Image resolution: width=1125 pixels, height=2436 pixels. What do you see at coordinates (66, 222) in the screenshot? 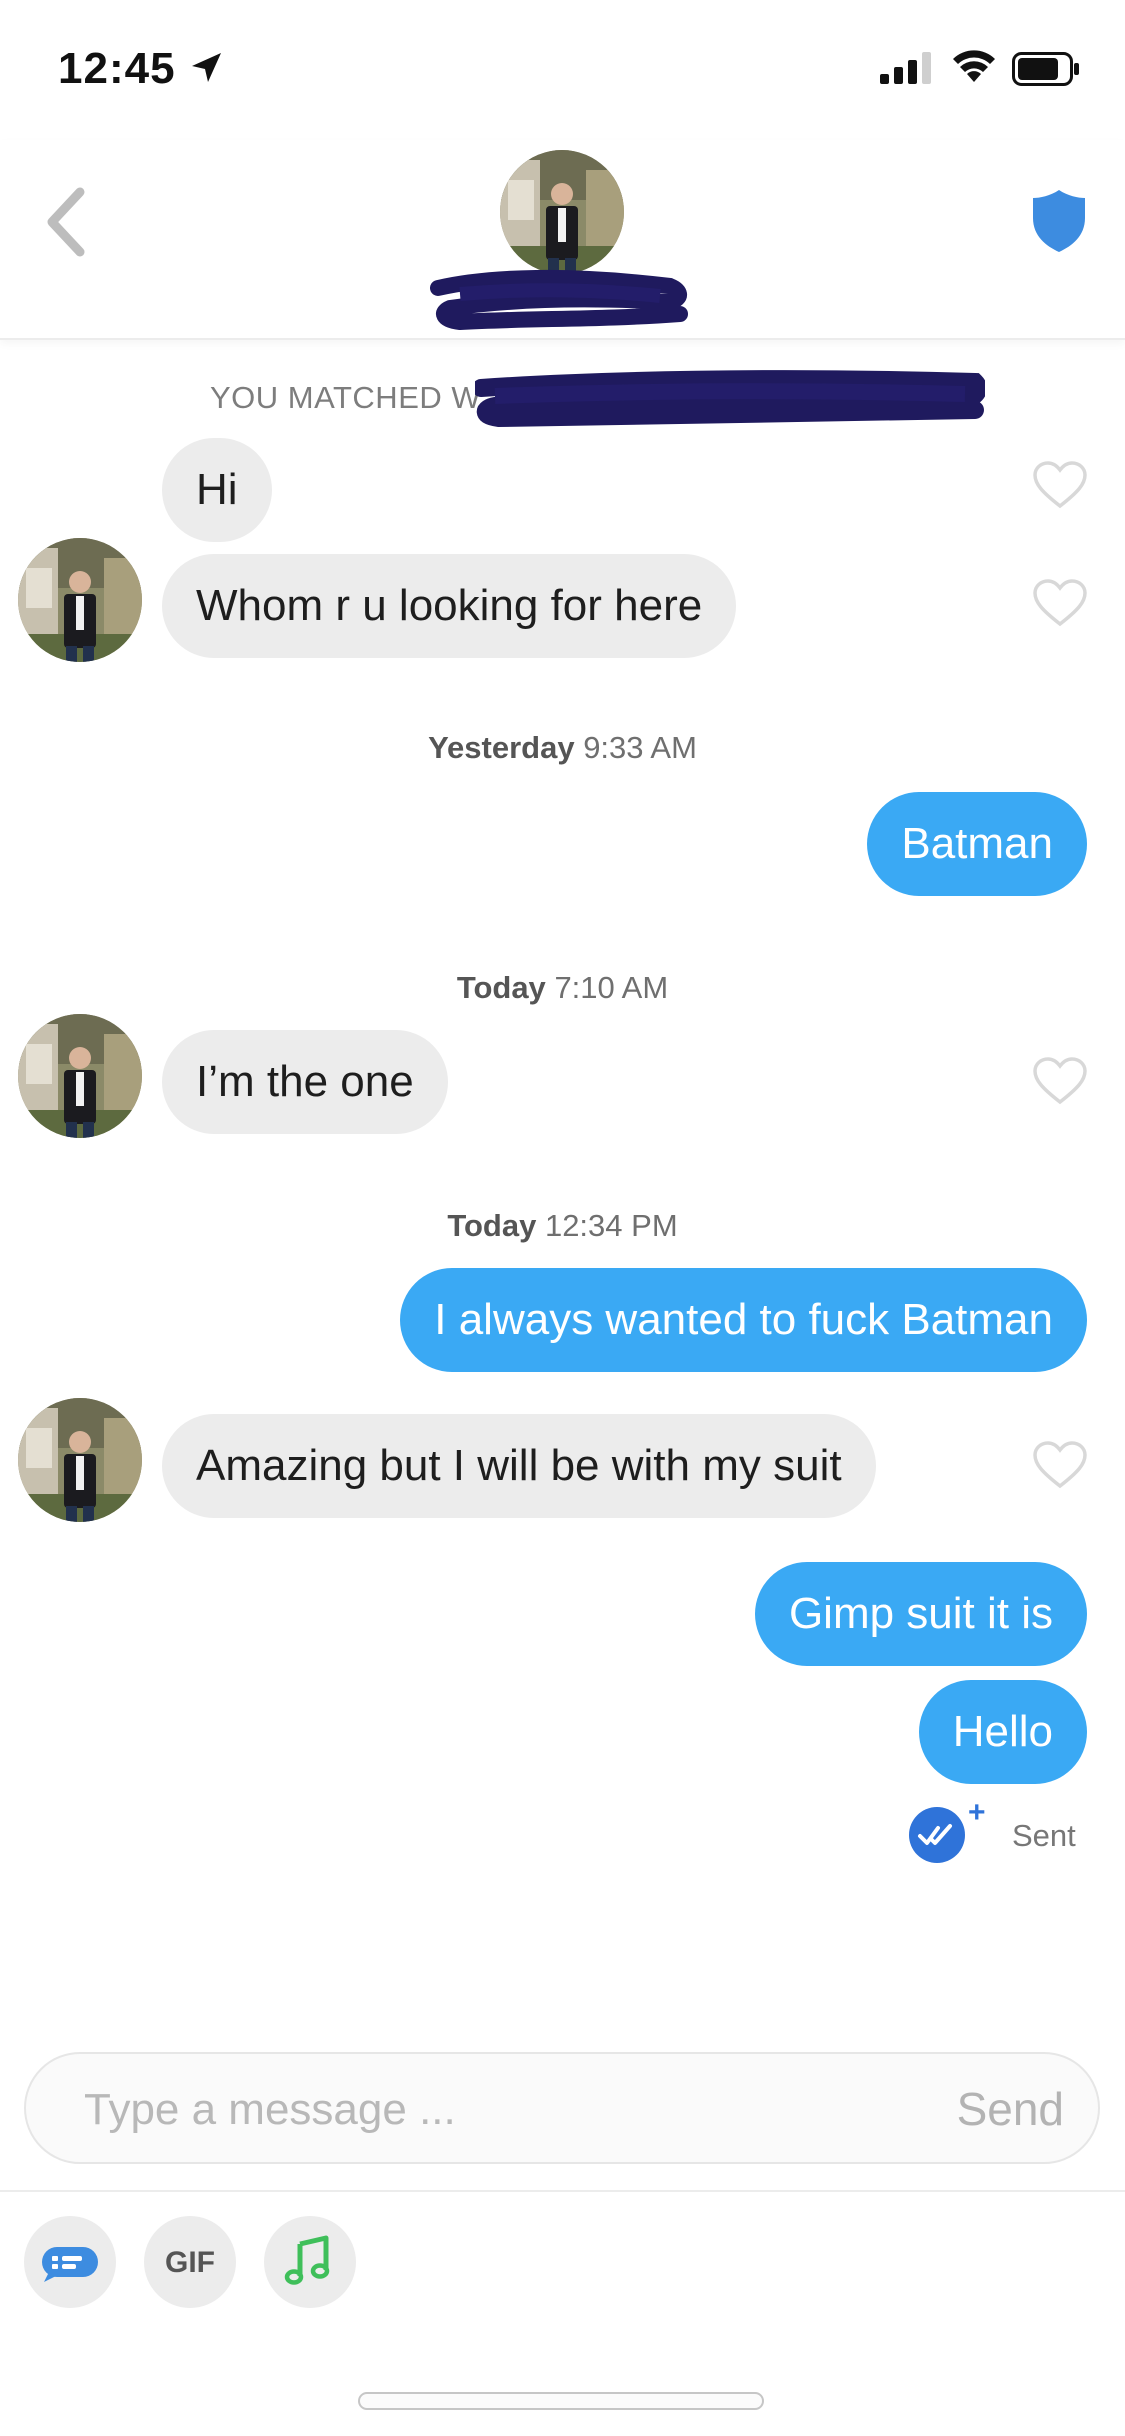
I see `back-chevron-icon` at bounding box center [66, 222].